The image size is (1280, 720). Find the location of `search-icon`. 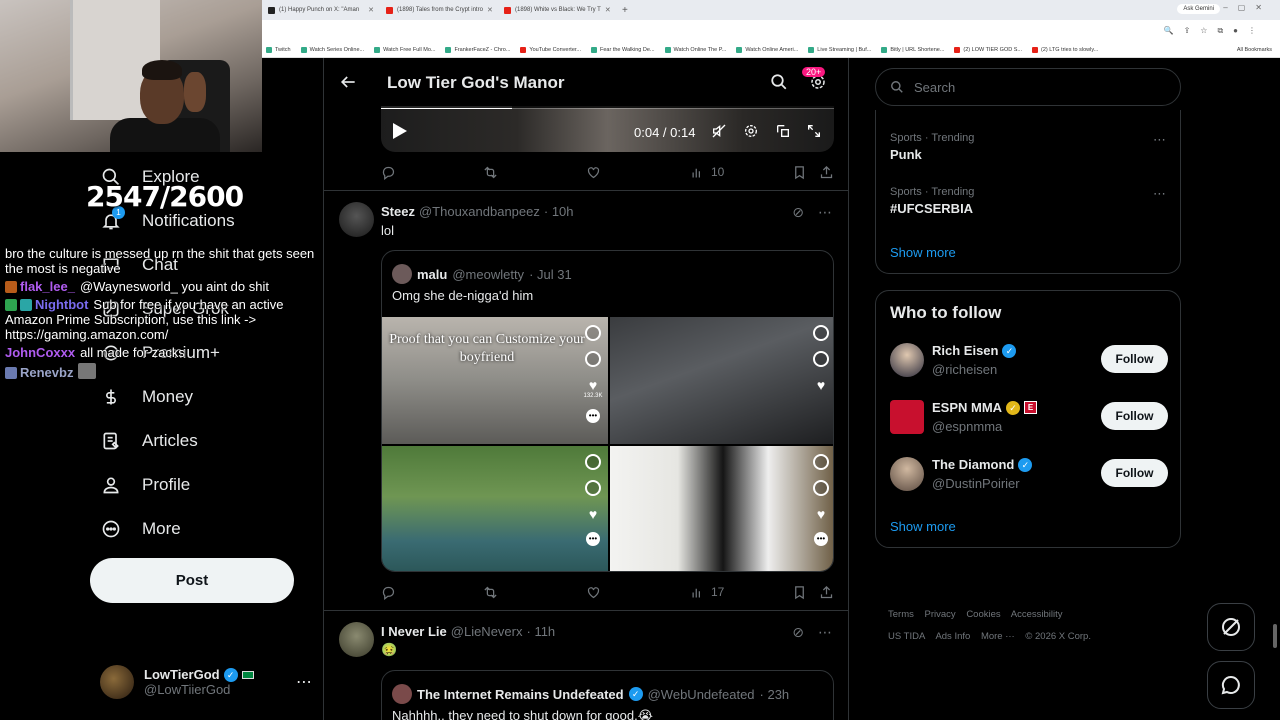

search-icon is located at coordinates (779, 82).